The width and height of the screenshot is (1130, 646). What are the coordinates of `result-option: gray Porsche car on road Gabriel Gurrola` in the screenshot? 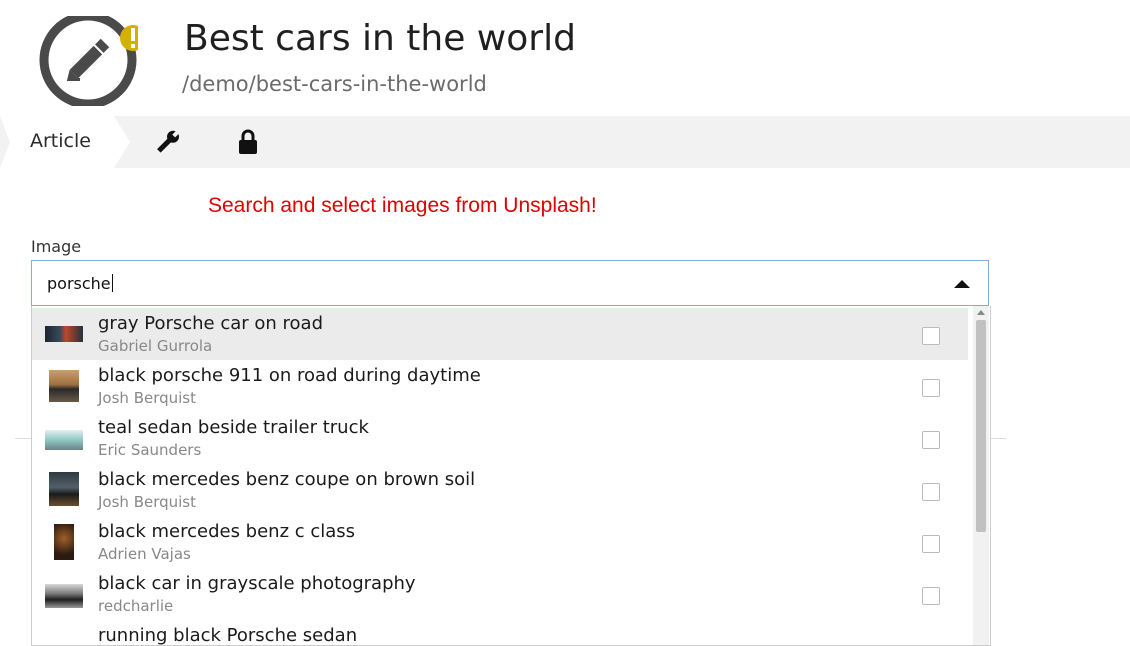 It's located at (500, 334).